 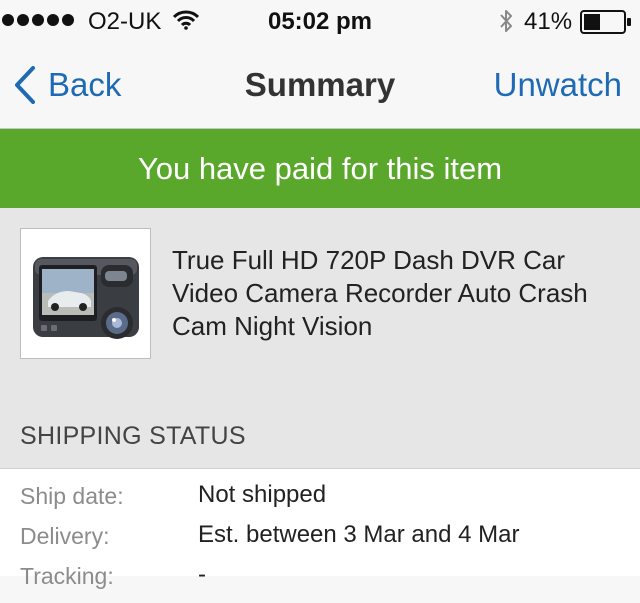 I want to click on dash-camera-icon, so click(x=86, y=298).